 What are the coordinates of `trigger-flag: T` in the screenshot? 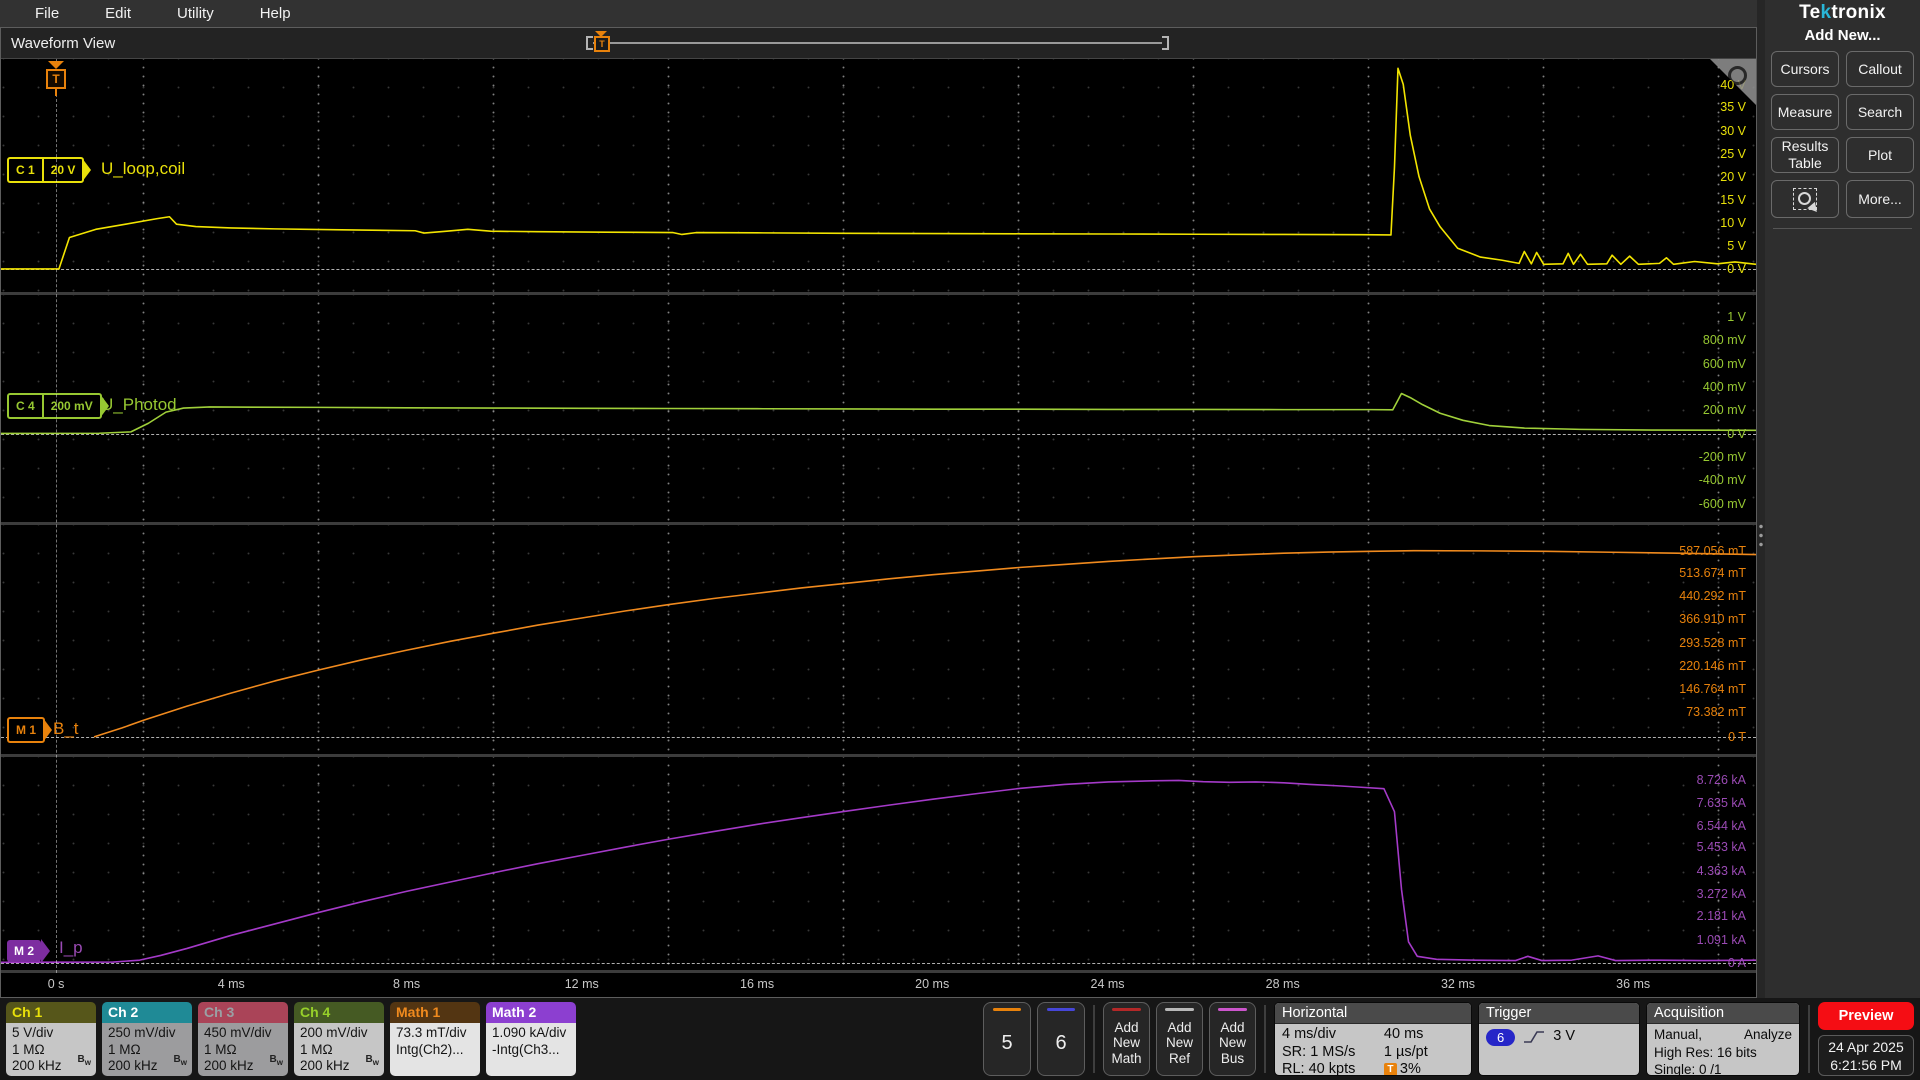 It's located at (56, 78).